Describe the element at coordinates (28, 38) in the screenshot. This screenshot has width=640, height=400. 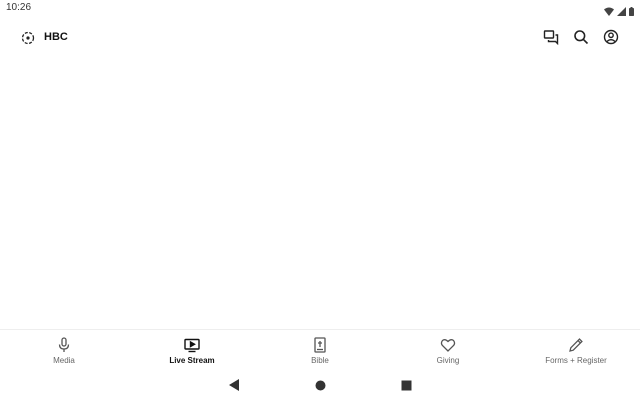
I see `church-logo-icon` at that location.